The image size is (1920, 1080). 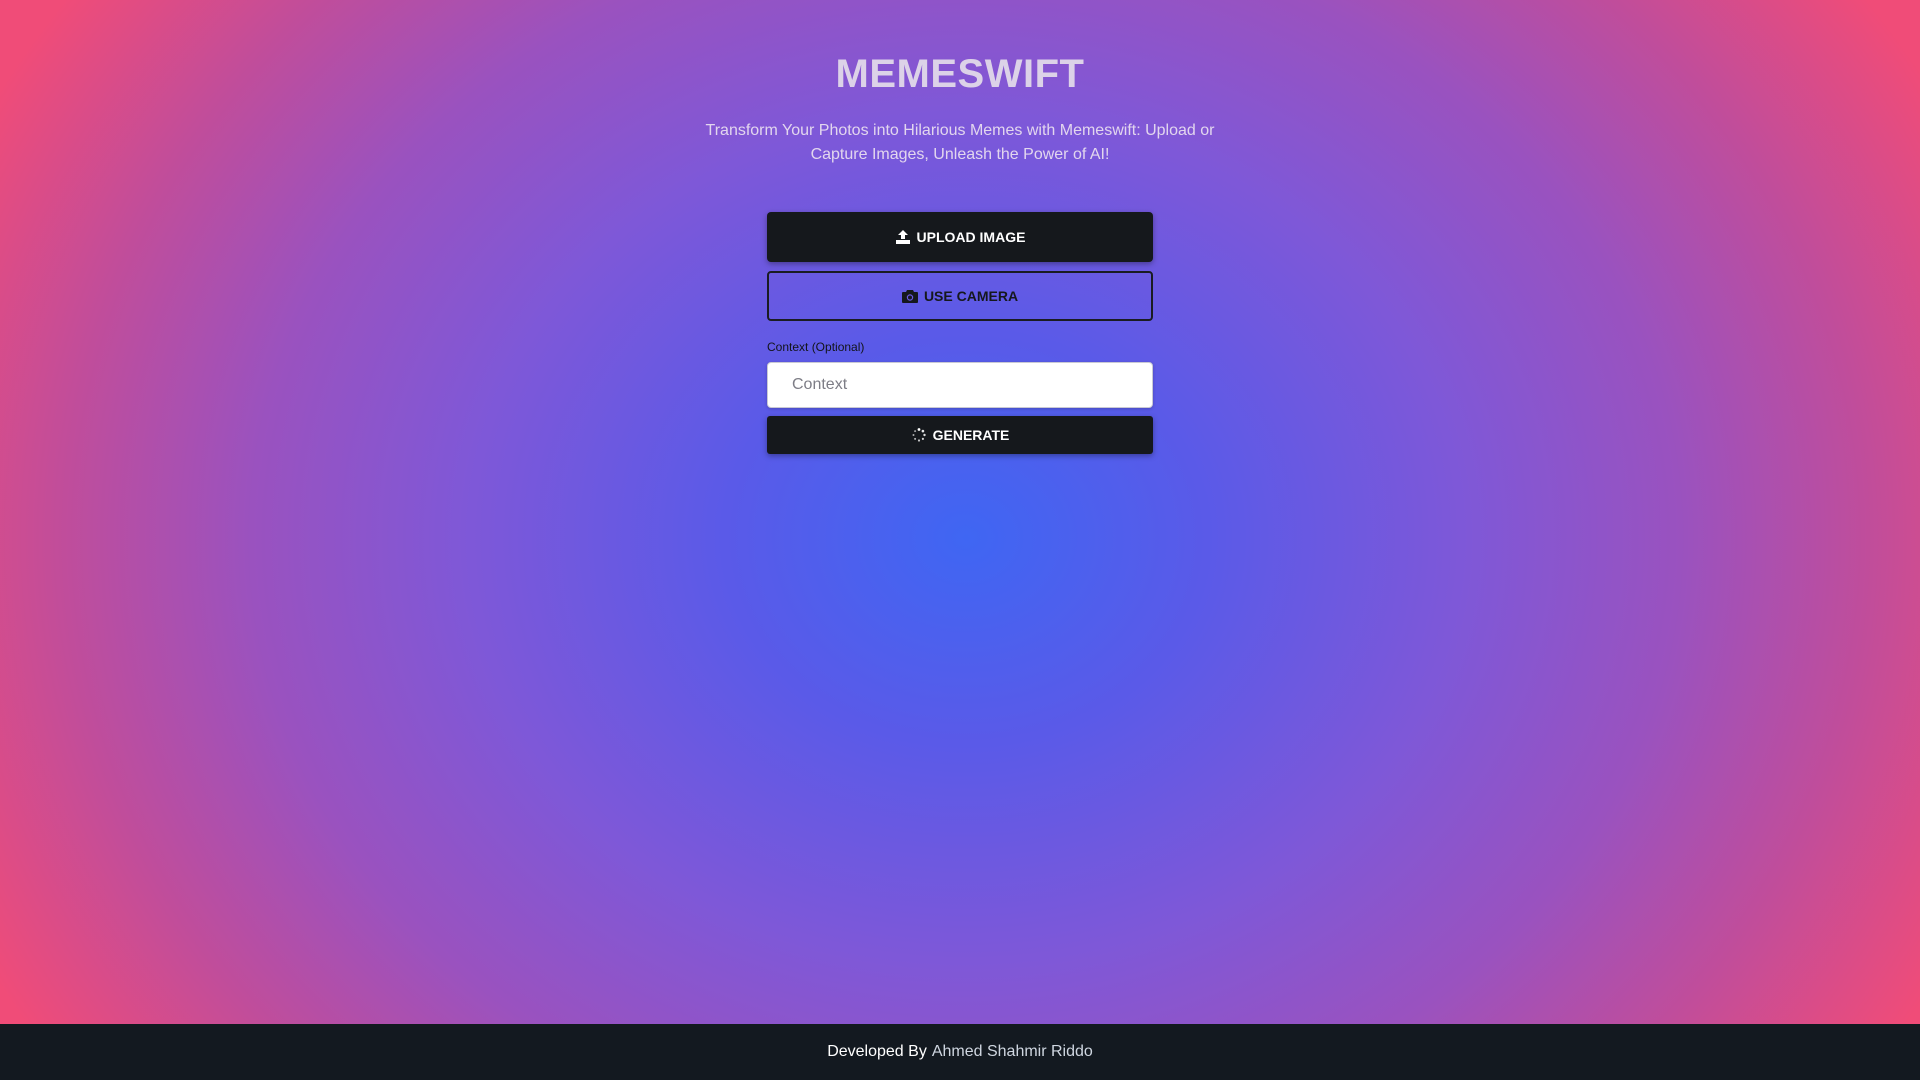 I want to click on footer: Developed By Ahmed Shahmir Riddo, so click(x=960, y=1052).